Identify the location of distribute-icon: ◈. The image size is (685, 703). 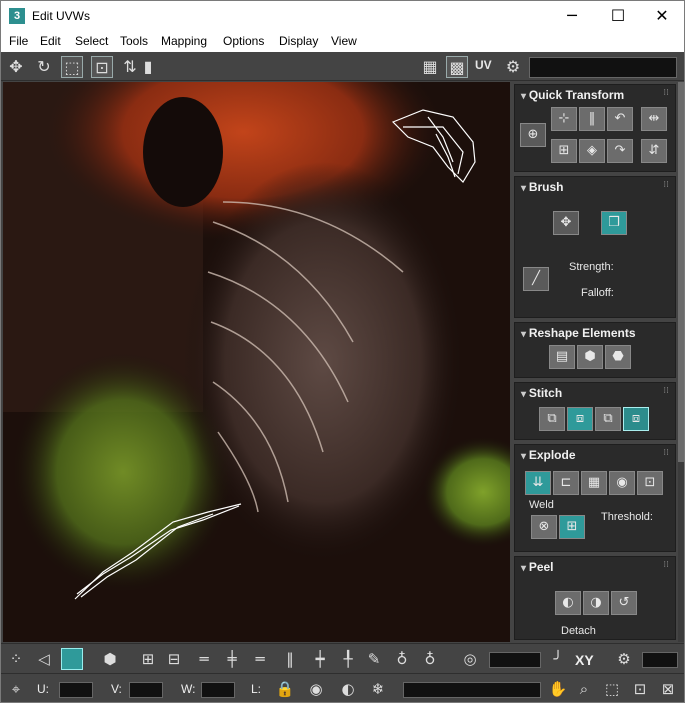
(592, 151).